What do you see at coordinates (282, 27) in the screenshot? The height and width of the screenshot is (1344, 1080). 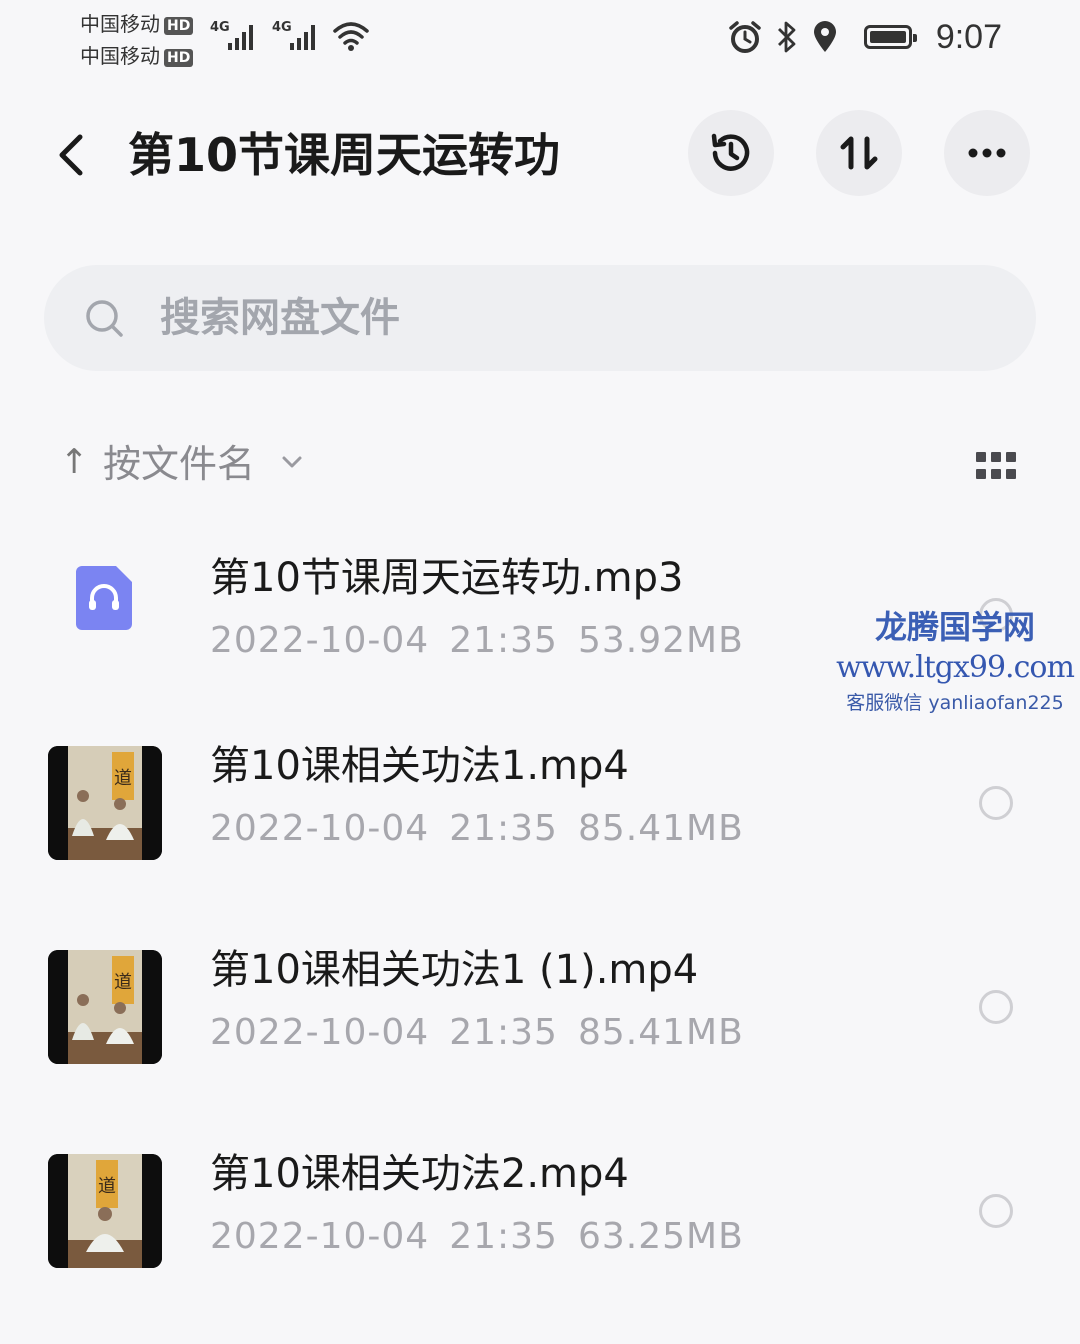 I see `network-type-2: 4G` at bounding box center [282, 27].